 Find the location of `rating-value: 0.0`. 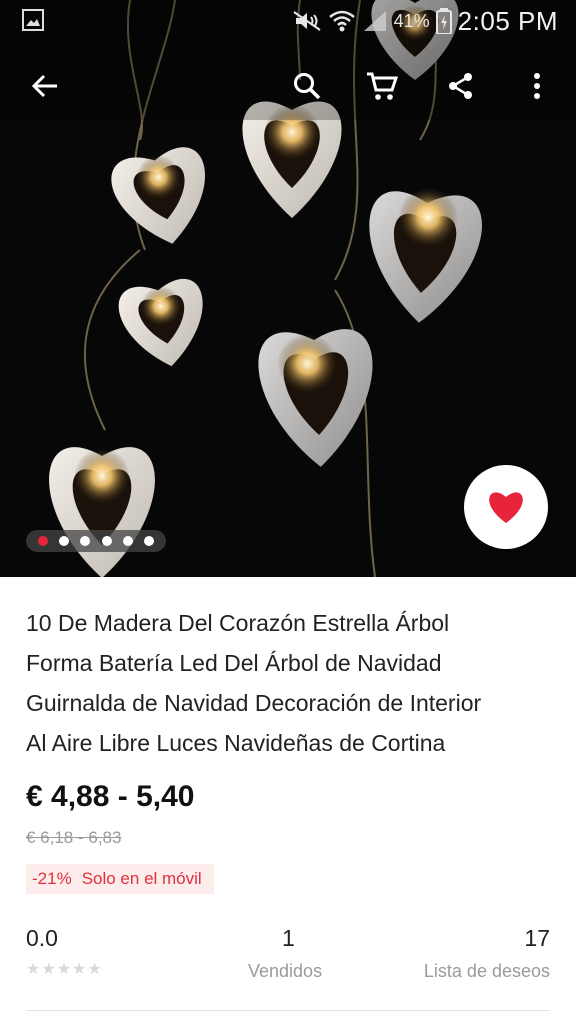

rating-value: 0.0 is located at coordinates (42, 938).